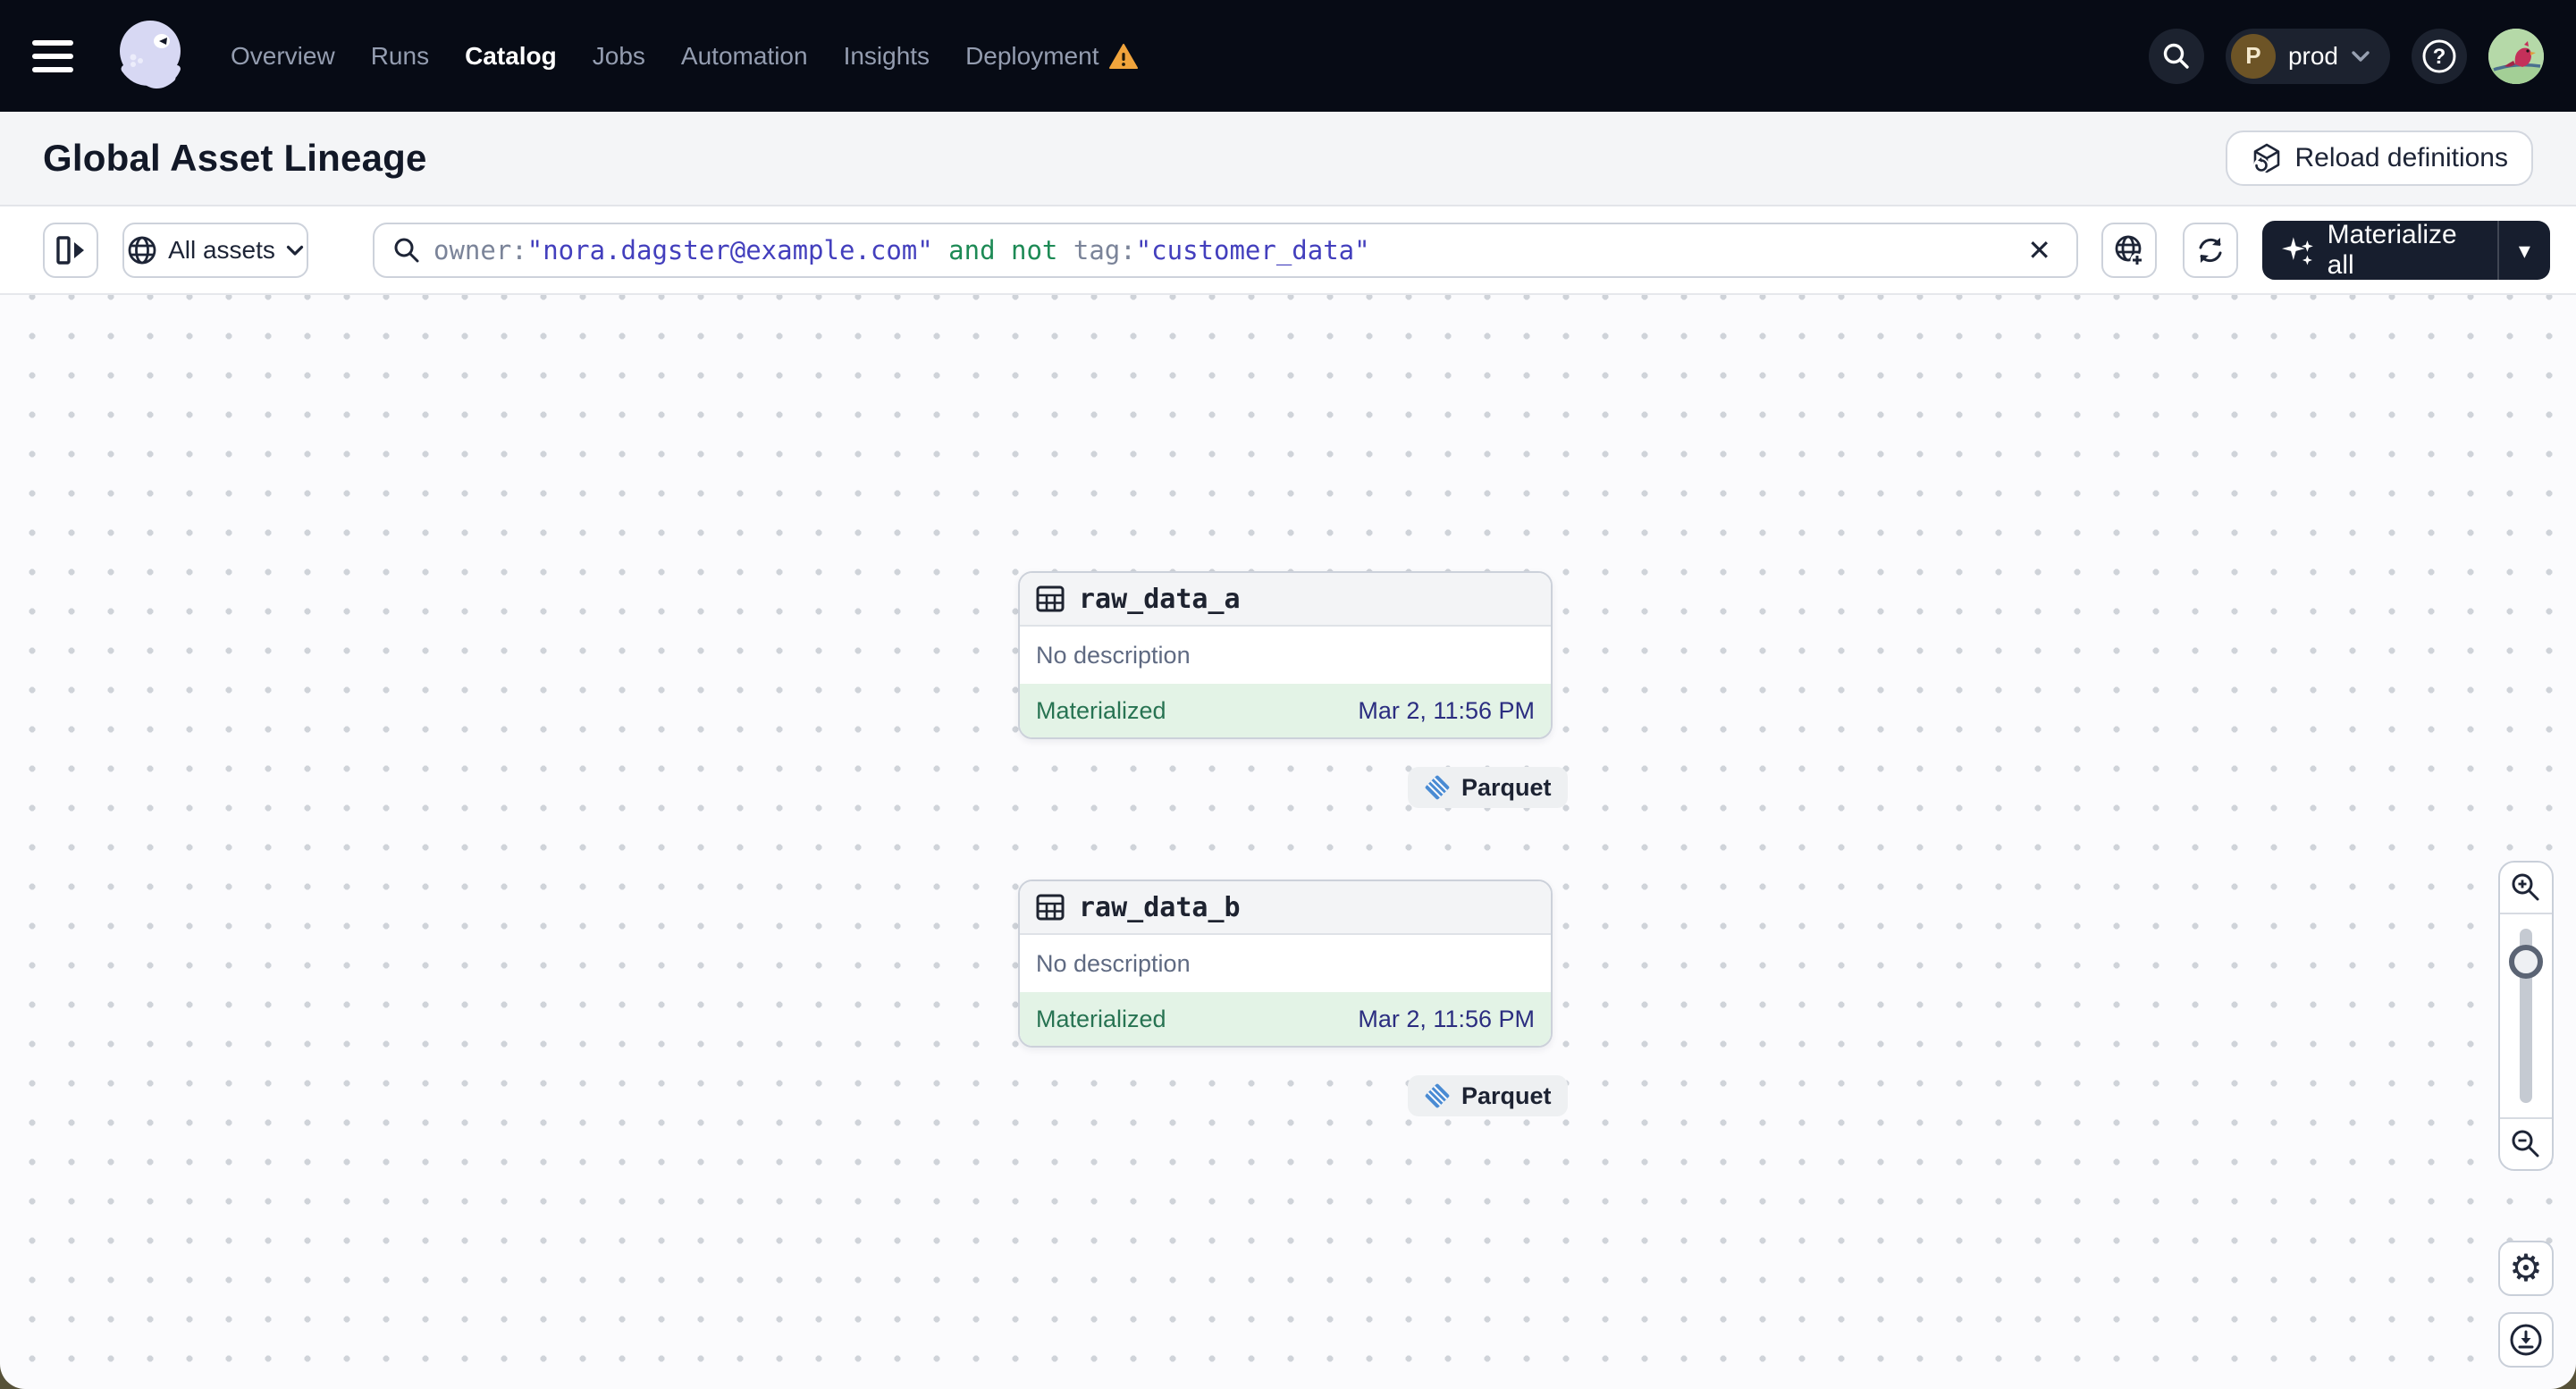 This screenshot has width=2576, height=1389. Describe the element at coordinates (235, 158) in the screenshot. I see `page-title: Global Asset Lineage` at that location.